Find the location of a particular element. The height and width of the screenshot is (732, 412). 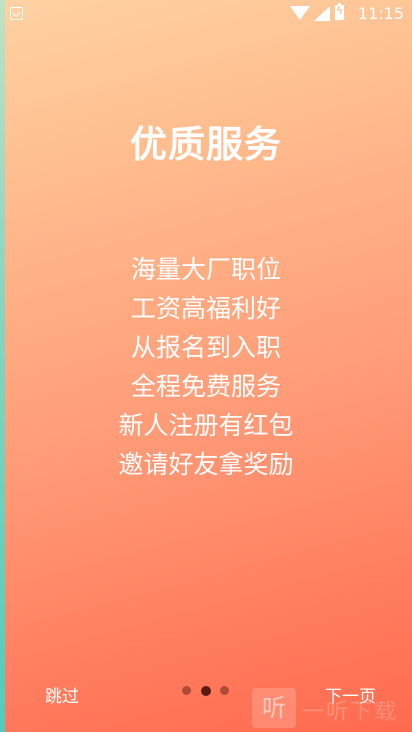

feature-line: 从报名到入职 is located at coordinates (205, 347).